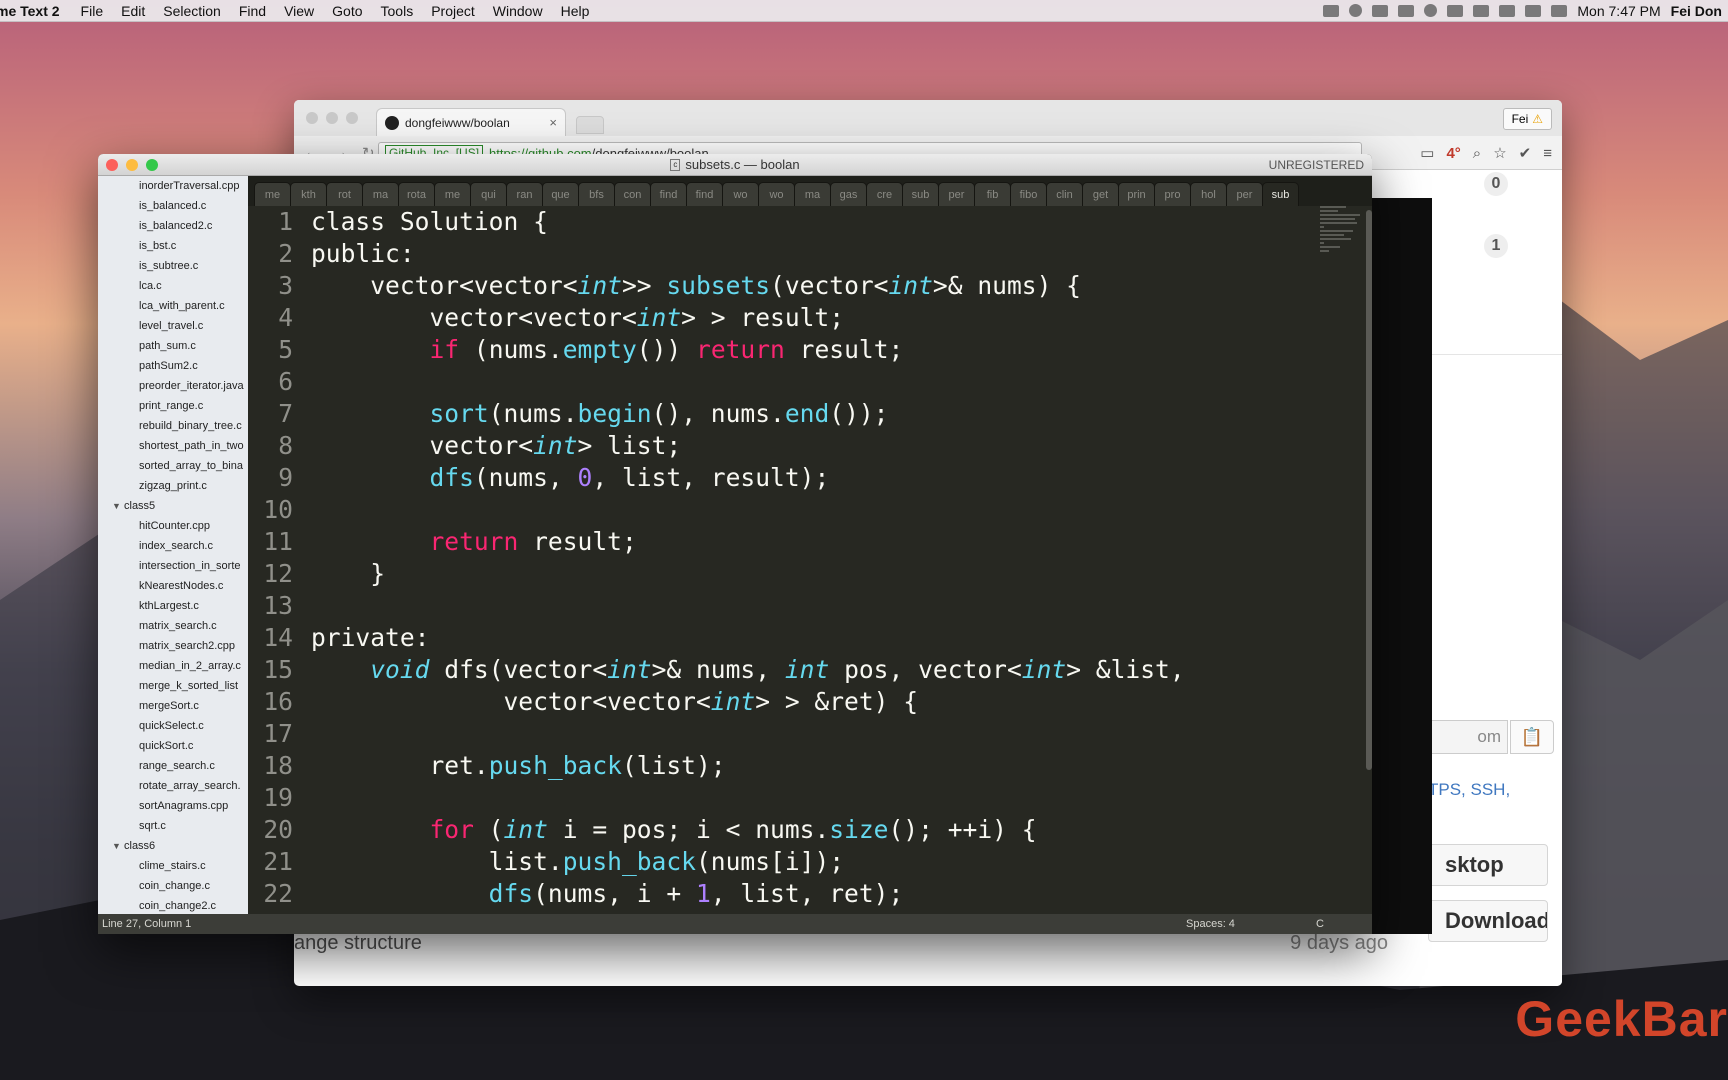 The height and width of the screenshot is (1080, 1728). Describe the element at coordinates (173, 806) in the screenshot. I see `sidebar-file: sortAnagrams.cpp` at that location.